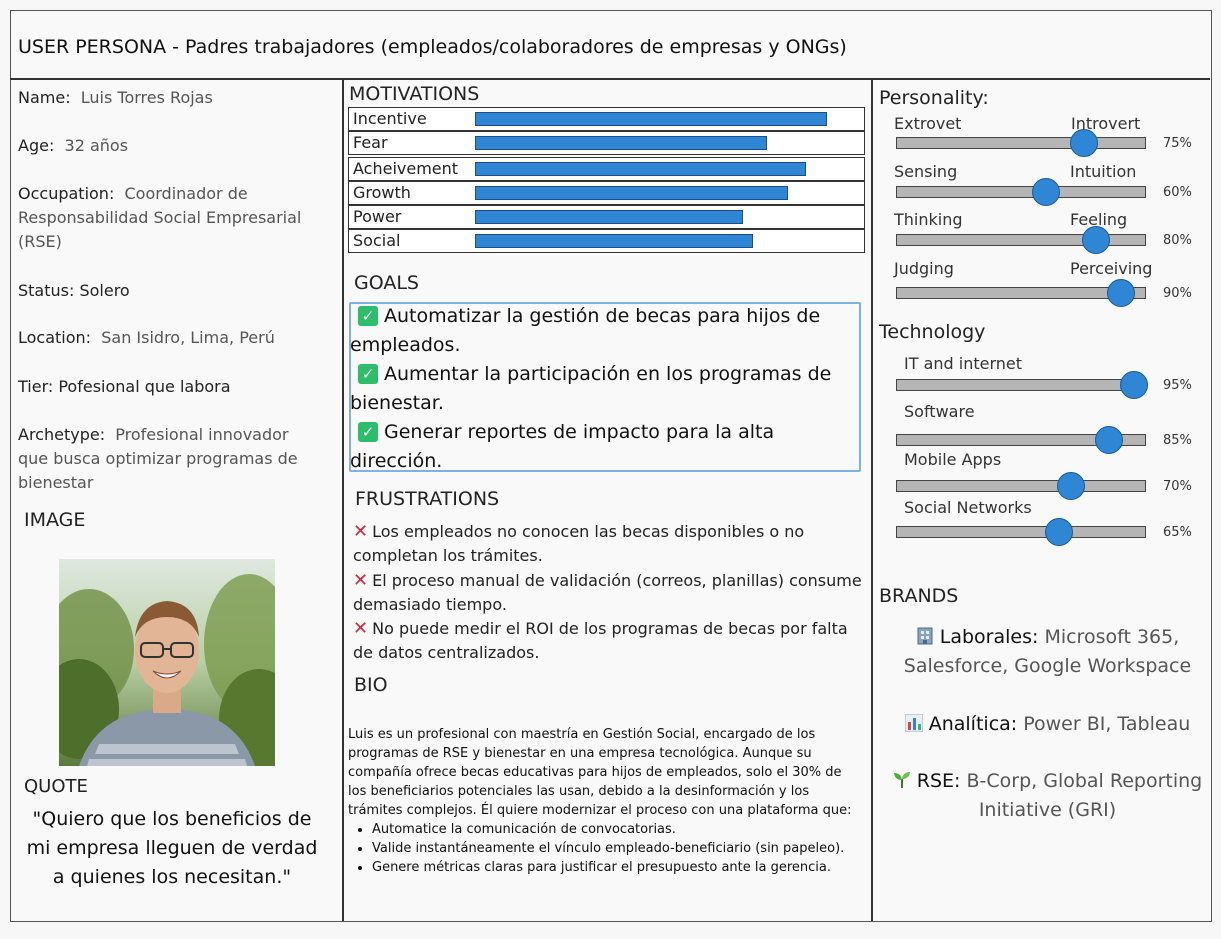 The height and width of the screenshot is (939, 1221). Describe the element at coordinates (377, 216) in the screenshot. I see `motivation-label: Power` at that location.